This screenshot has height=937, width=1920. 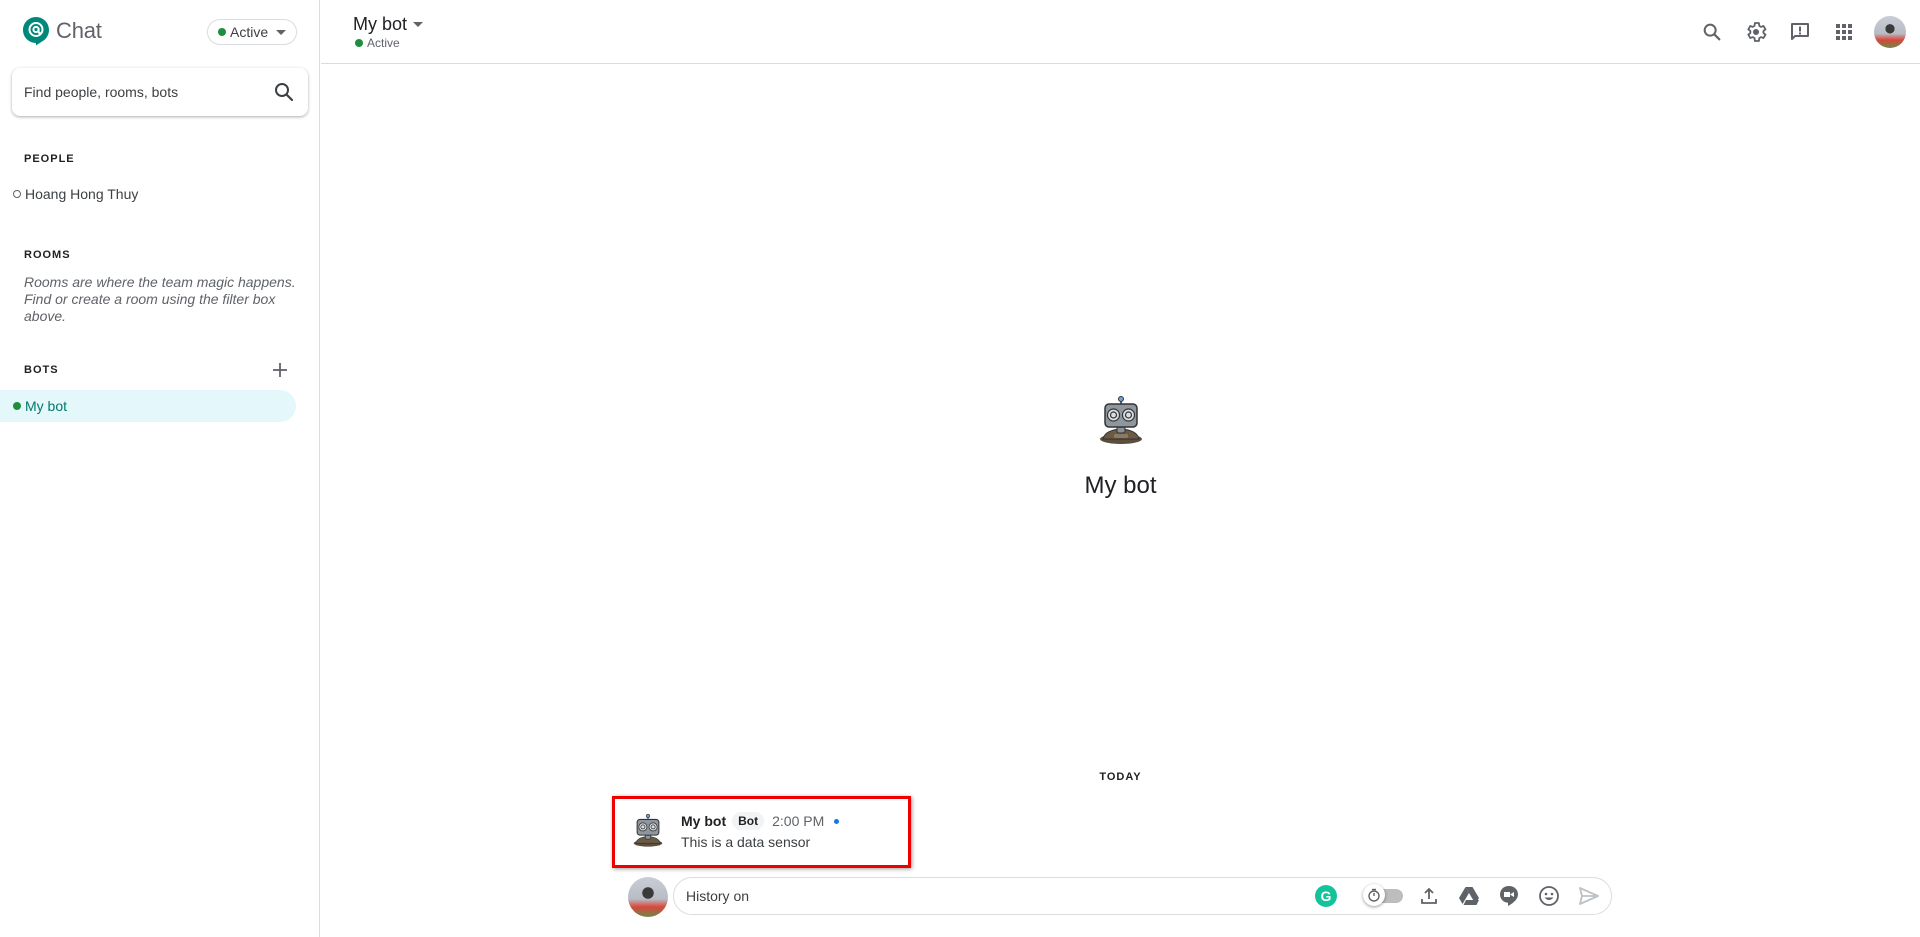 I want to click on message-body: My bot Bot 2:00 PM This is a data sensor, so click(x=760, y=831).